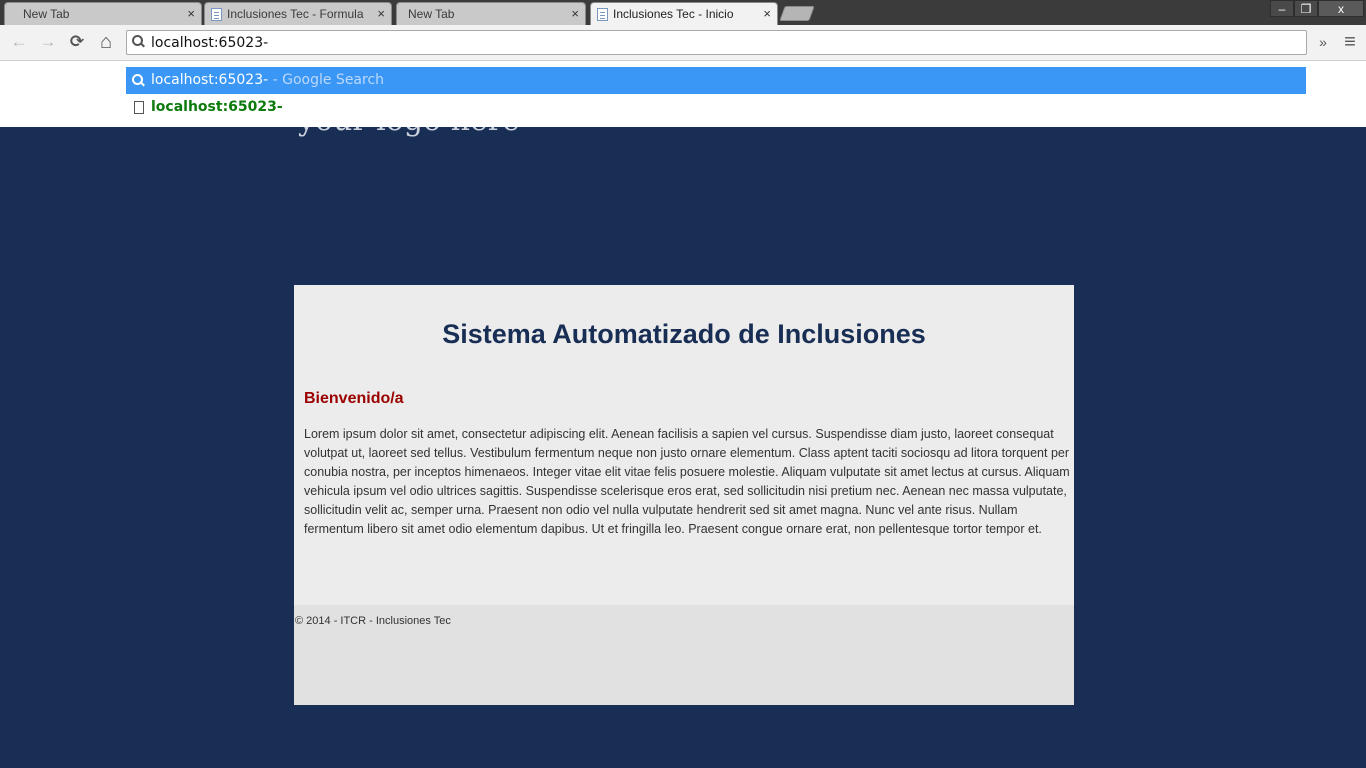 This screenshot has height=768, width=1366. I want to click on tab-inclusiones-formula: Inclusiones Tec - Formula ×, so click(298, 13).